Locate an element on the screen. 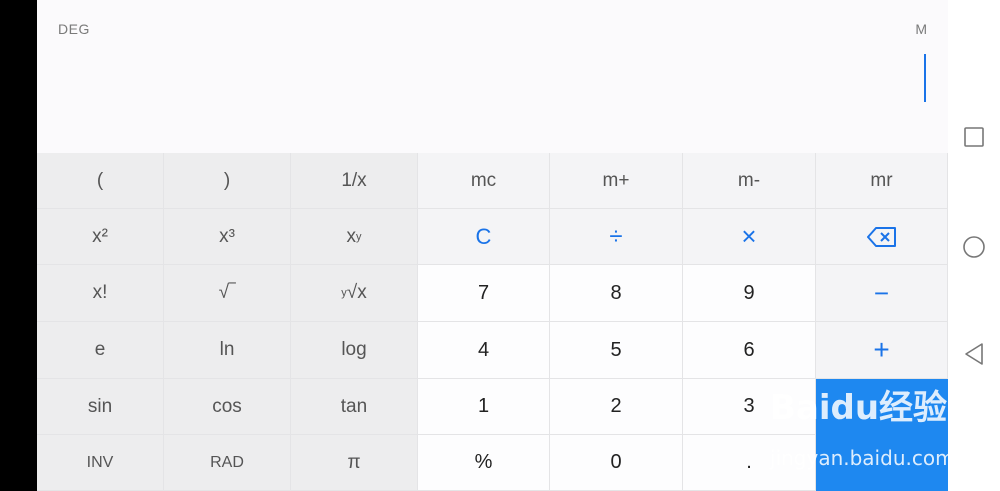 This screenshot has width=1000, height=491. rad-deg-toggle-key: RAD is located at coordinates (227, 463).